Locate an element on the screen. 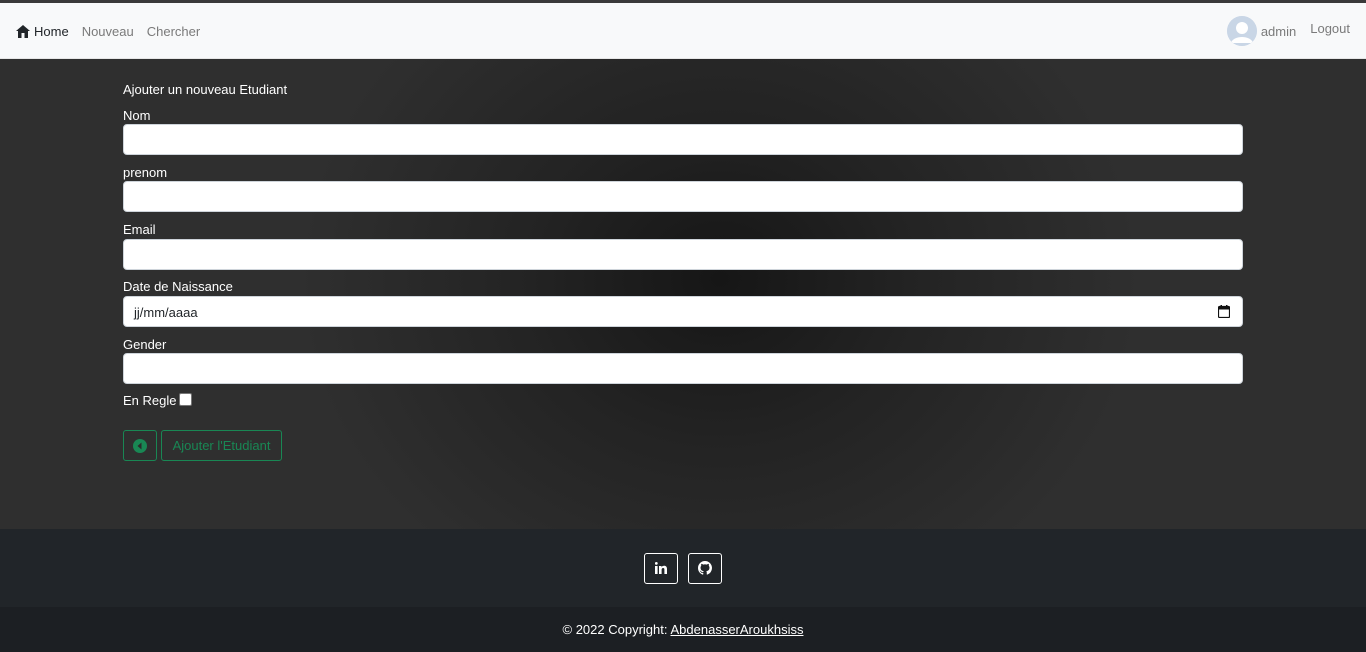 The width and height of the screenshot is (1366, 652). nav-nouveau-link: Nouveau is located at coordinates (108, 31).